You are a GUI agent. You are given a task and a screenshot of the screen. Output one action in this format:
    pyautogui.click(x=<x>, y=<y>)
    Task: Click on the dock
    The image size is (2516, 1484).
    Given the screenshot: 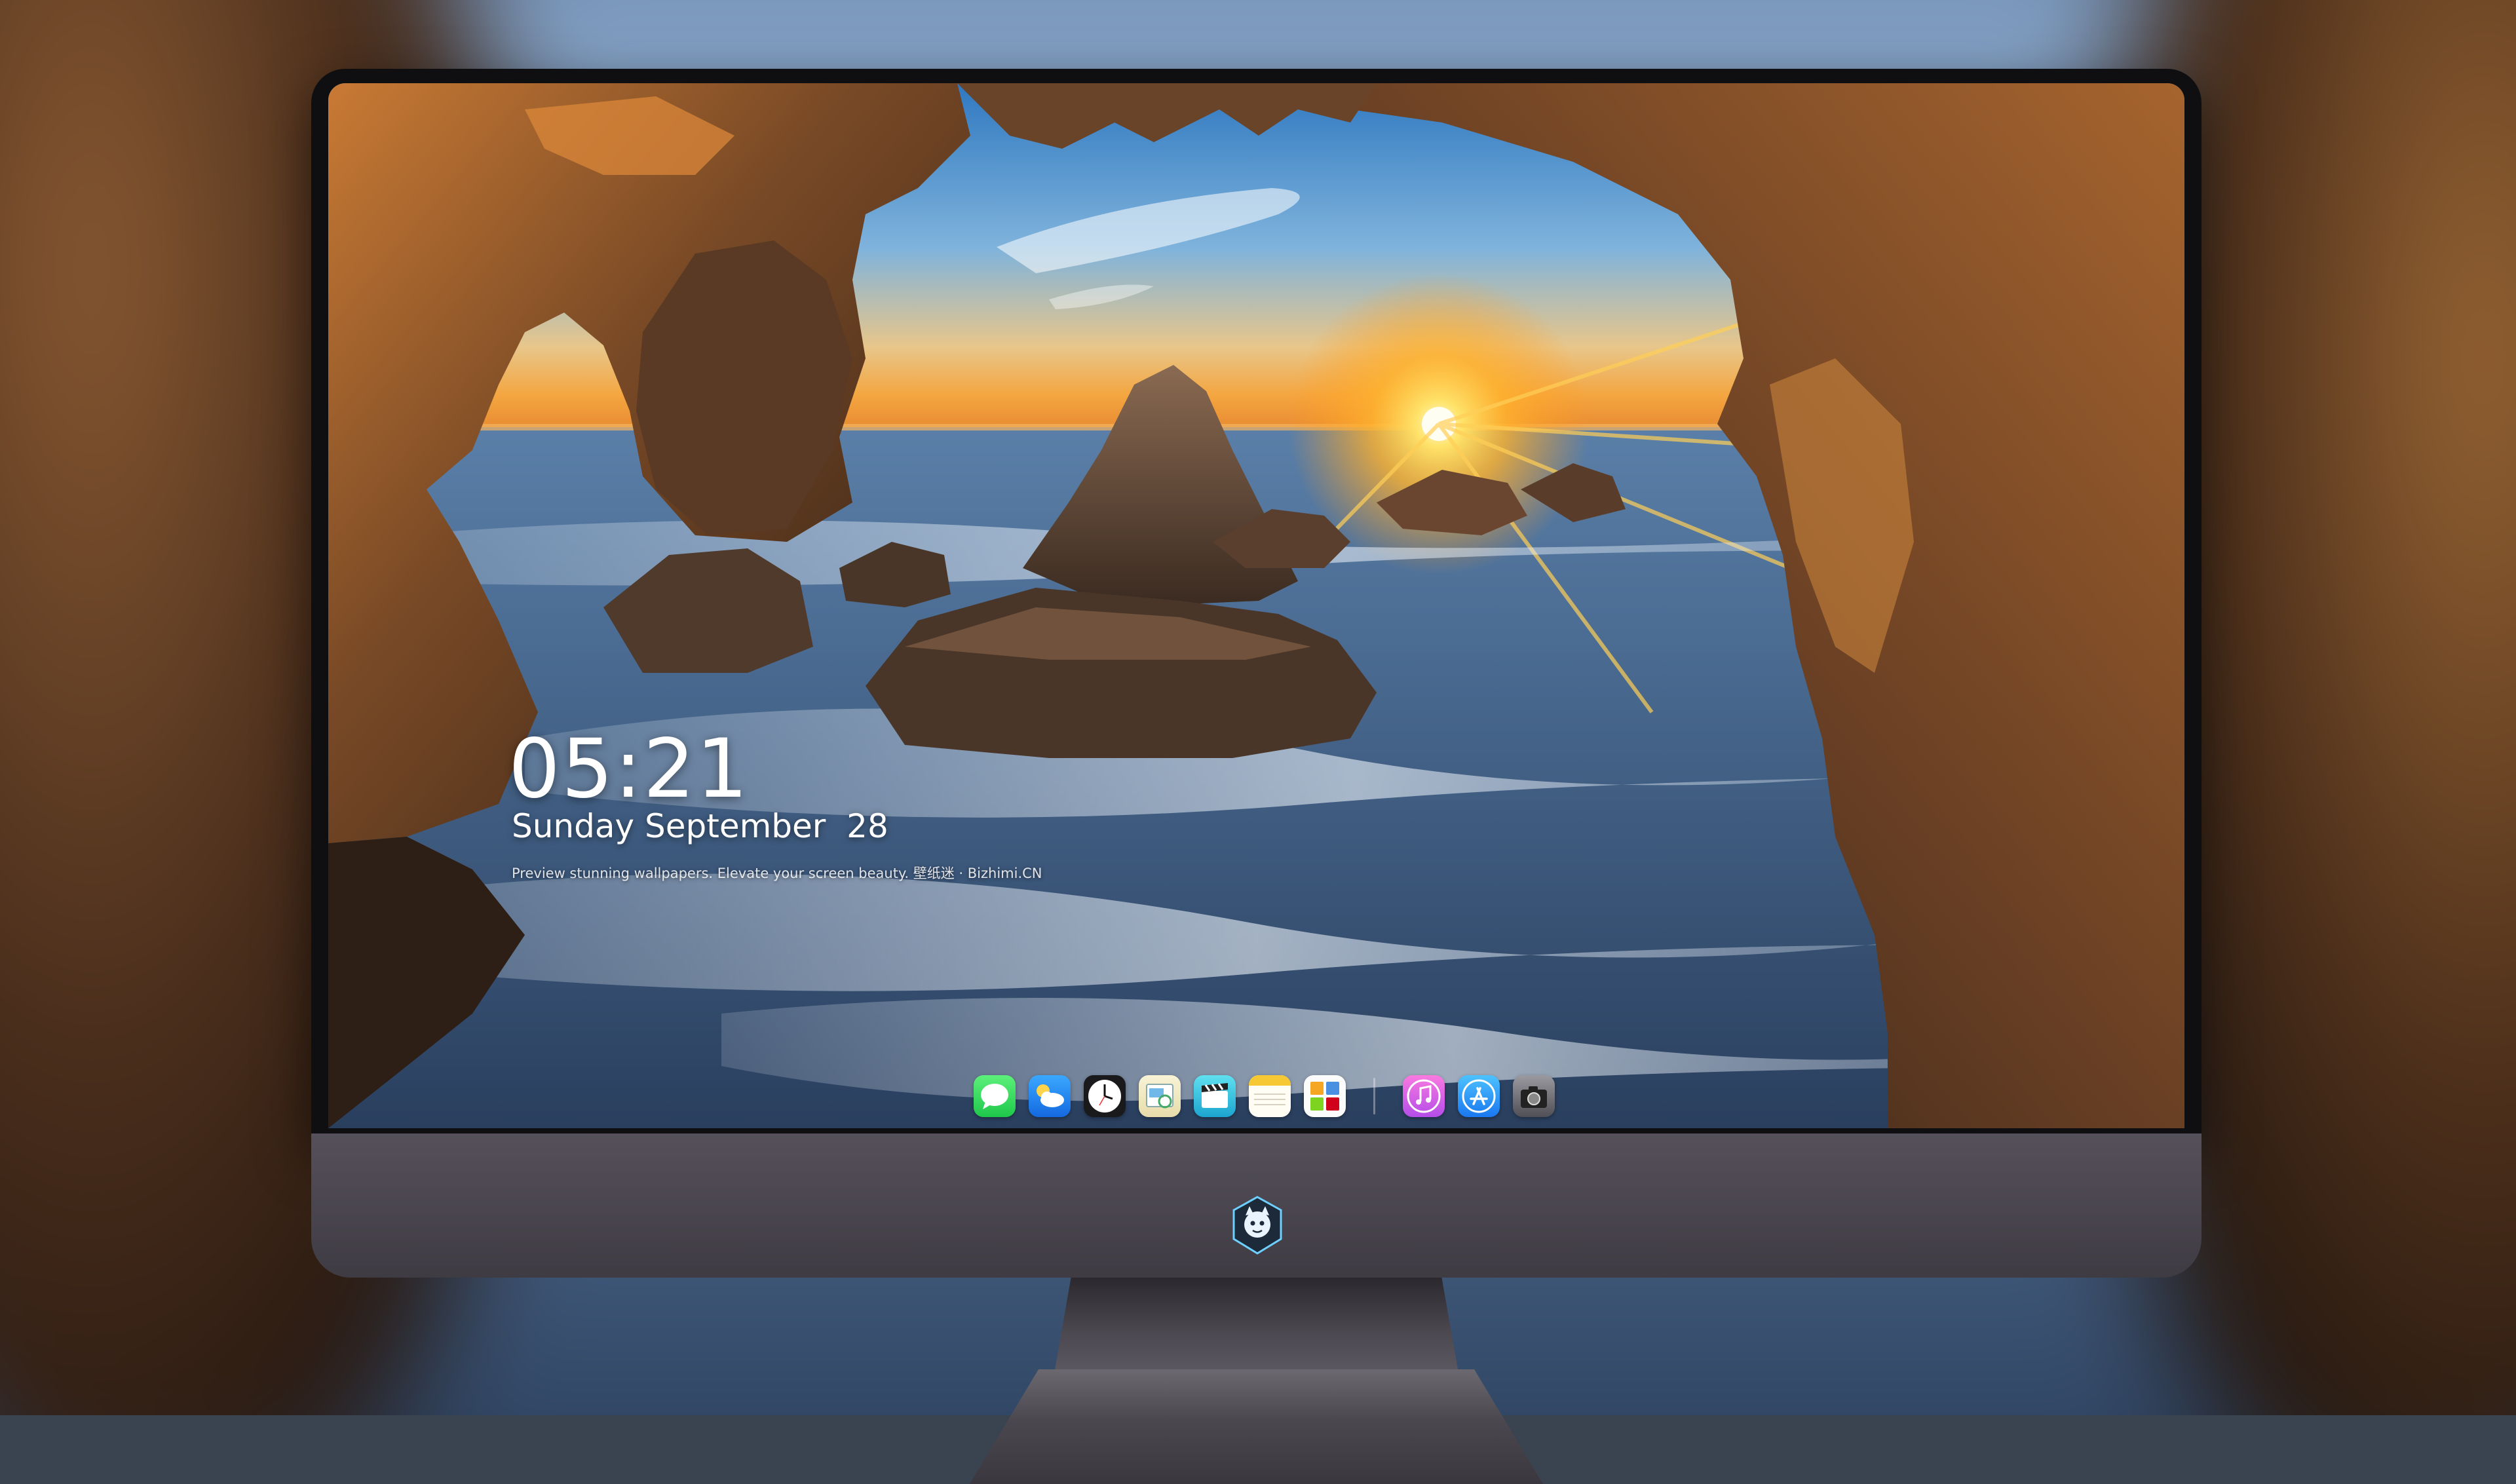 What is the action you would take?
    pyautogui.click(x=1264, y=1096)
    